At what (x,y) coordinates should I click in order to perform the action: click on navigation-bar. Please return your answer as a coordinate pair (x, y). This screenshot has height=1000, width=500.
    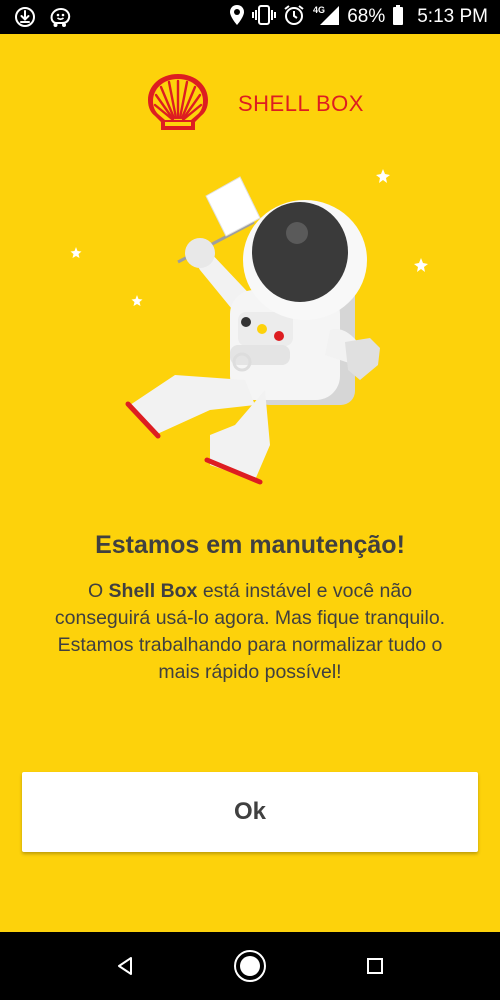
    Looking at the image, I should click on (250, 966).